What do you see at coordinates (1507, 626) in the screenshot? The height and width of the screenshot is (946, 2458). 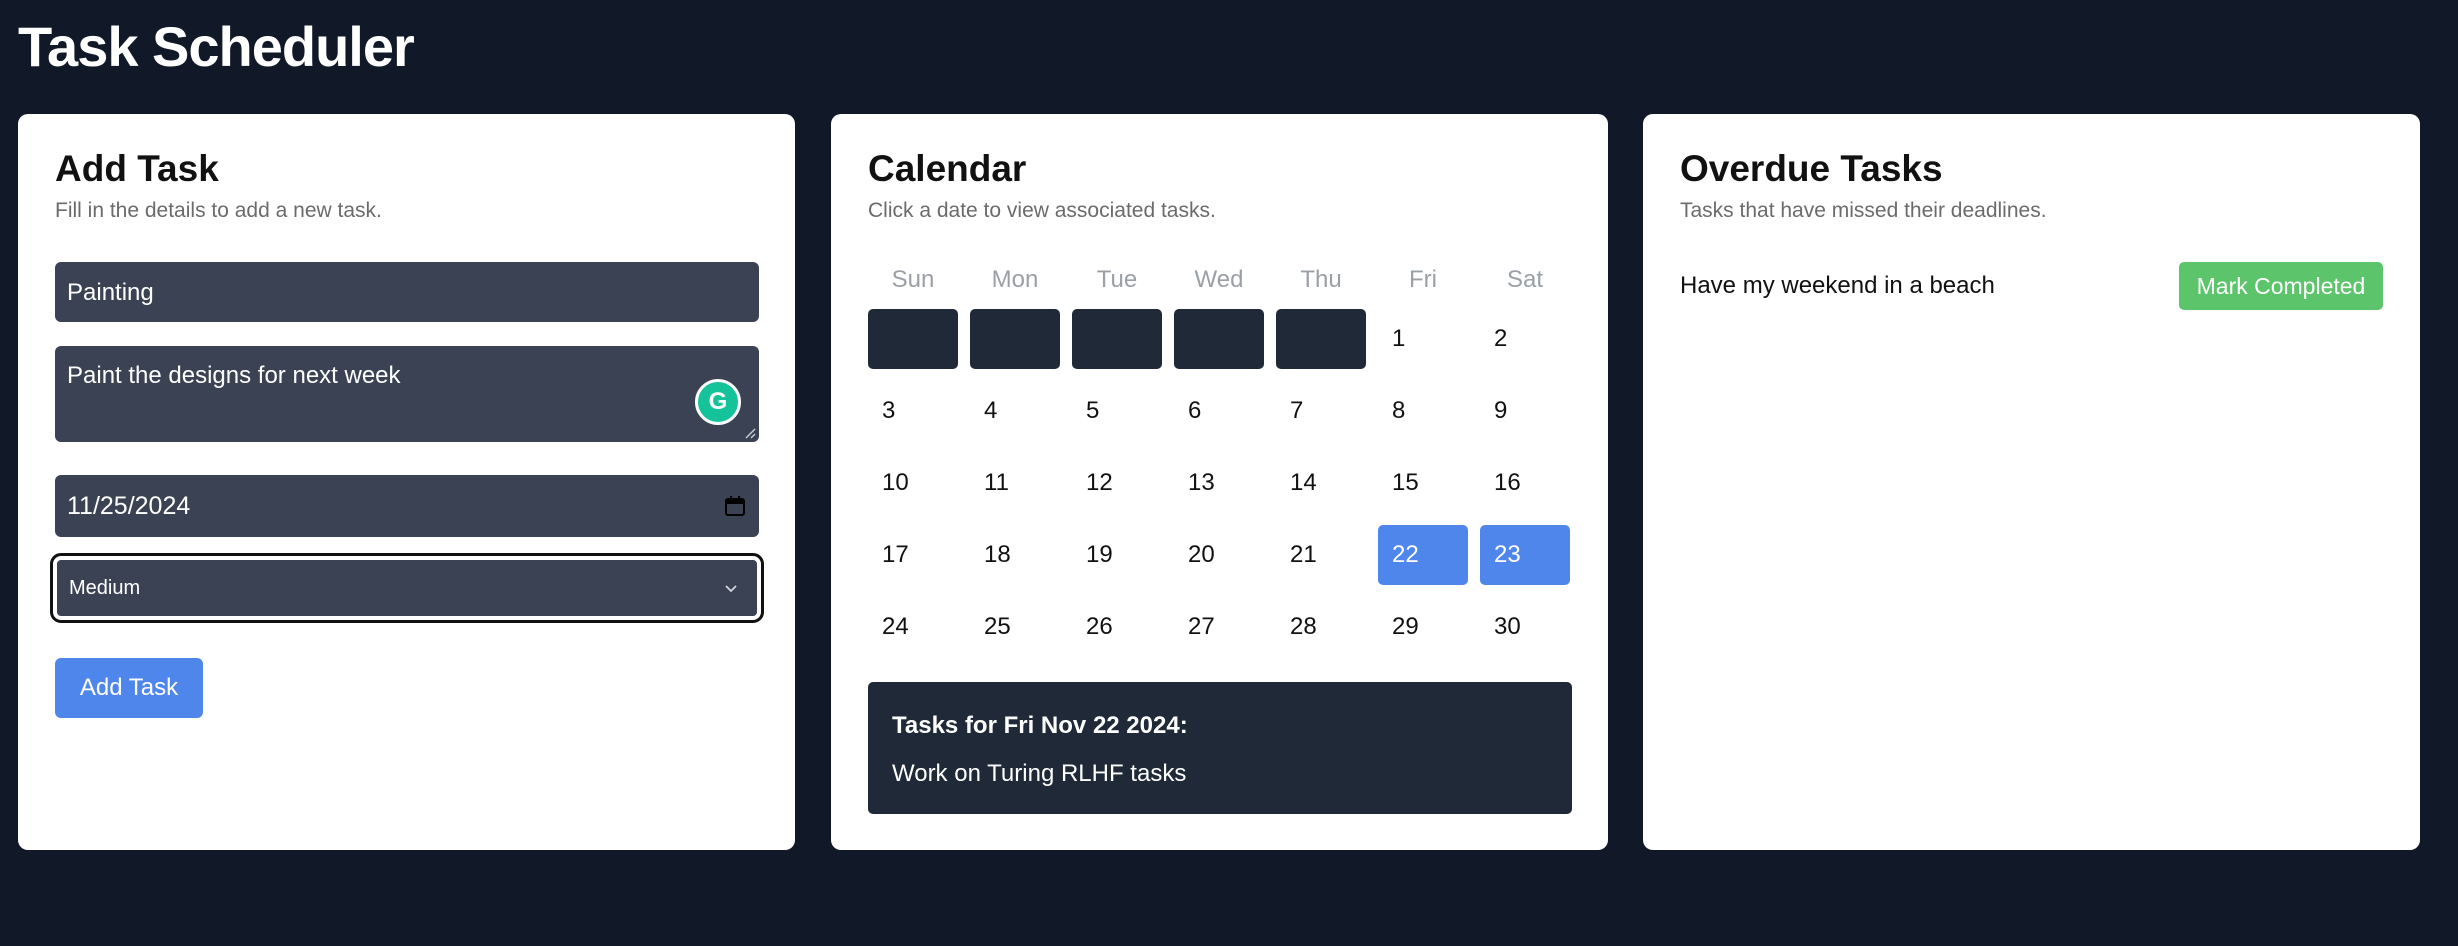 I see `calendar-day-number: 30` at bounding box center [1507, 626].